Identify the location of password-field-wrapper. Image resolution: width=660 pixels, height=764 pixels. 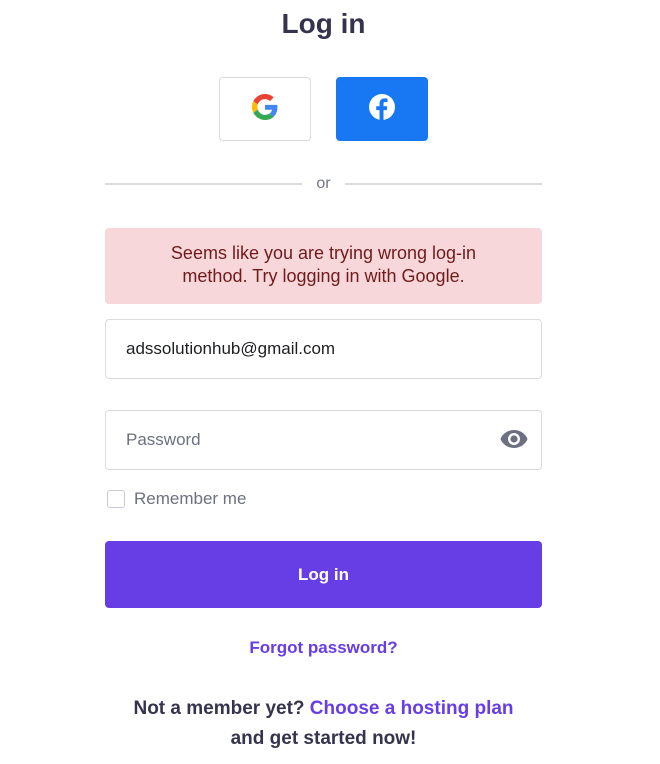
(323, 440).